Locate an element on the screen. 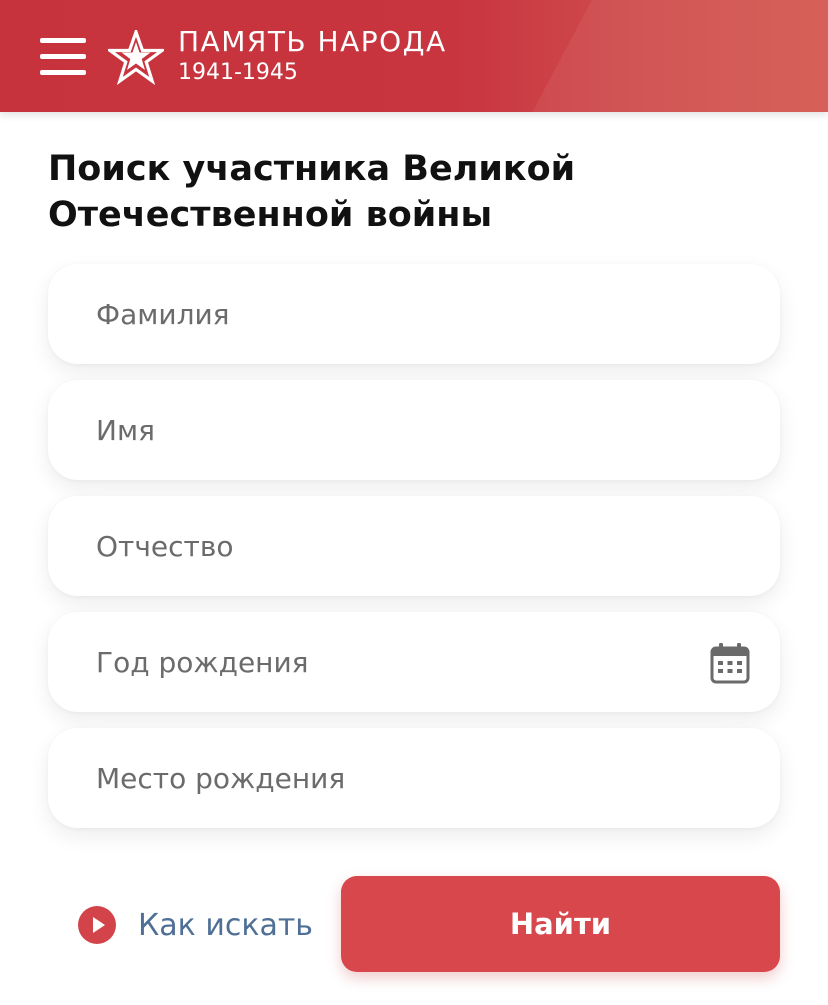 The height and width of the screenshot is (1005, 828). birthplace-field-container is located at coordinates (414, 778).